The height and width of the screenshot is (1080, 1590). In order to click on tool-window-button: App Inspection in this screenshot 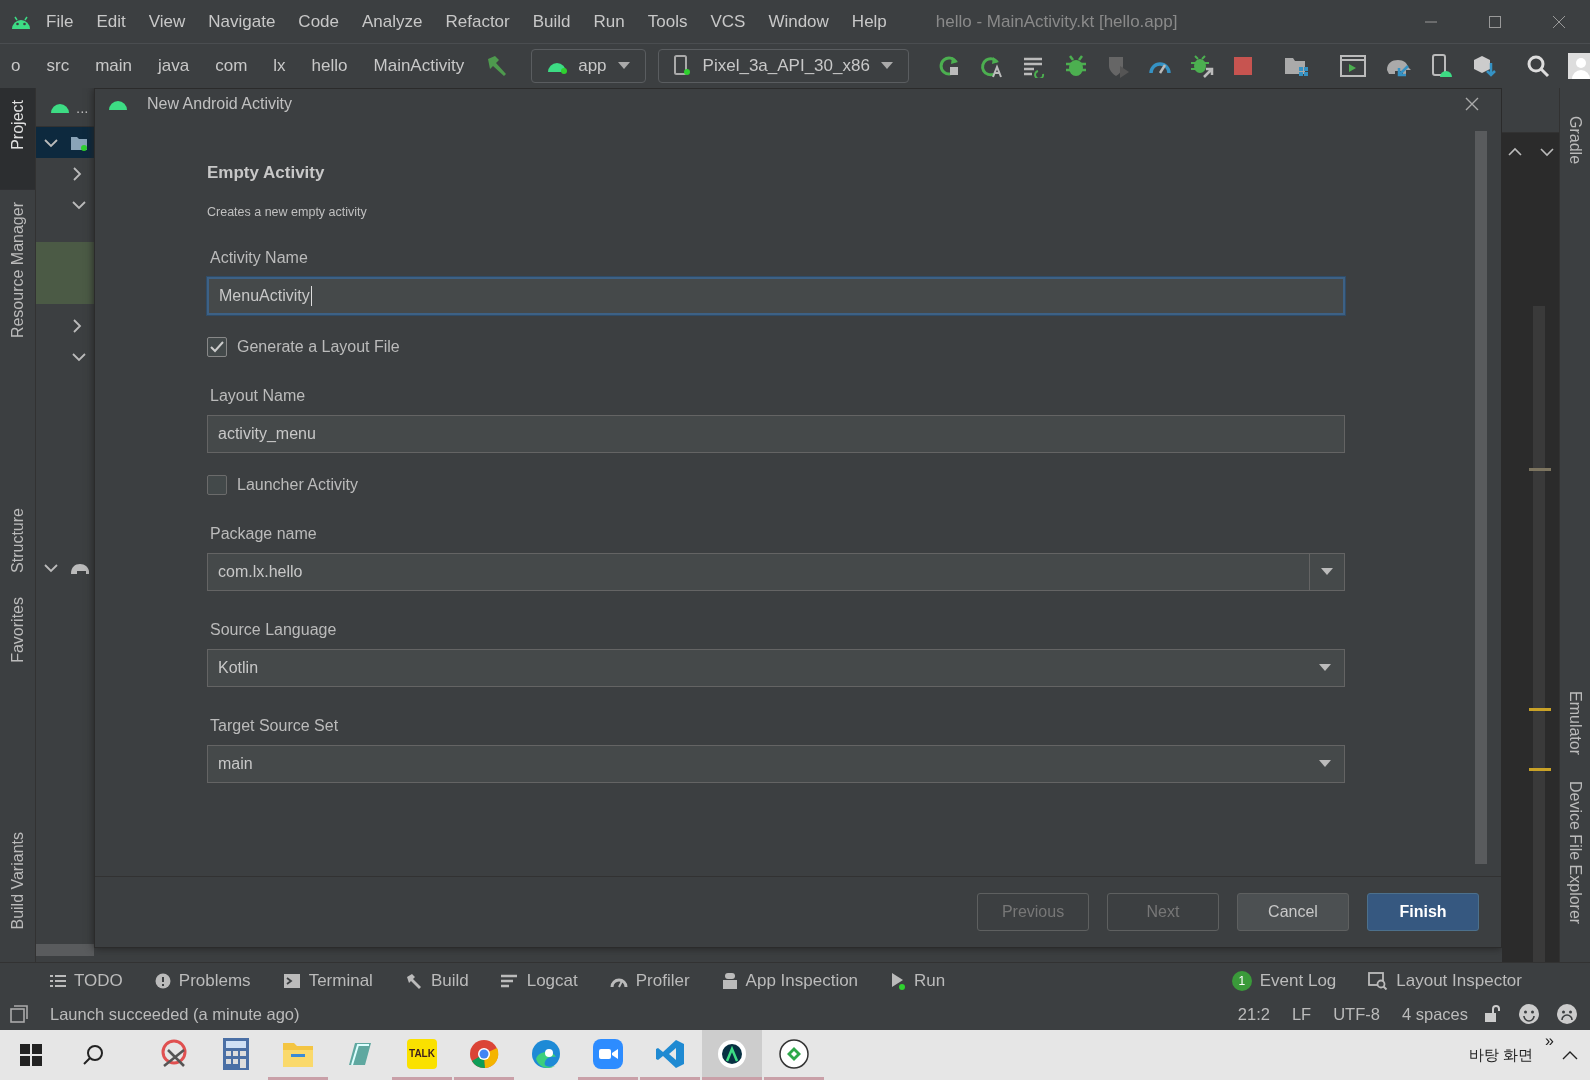, I will do `click(790, 980)`.